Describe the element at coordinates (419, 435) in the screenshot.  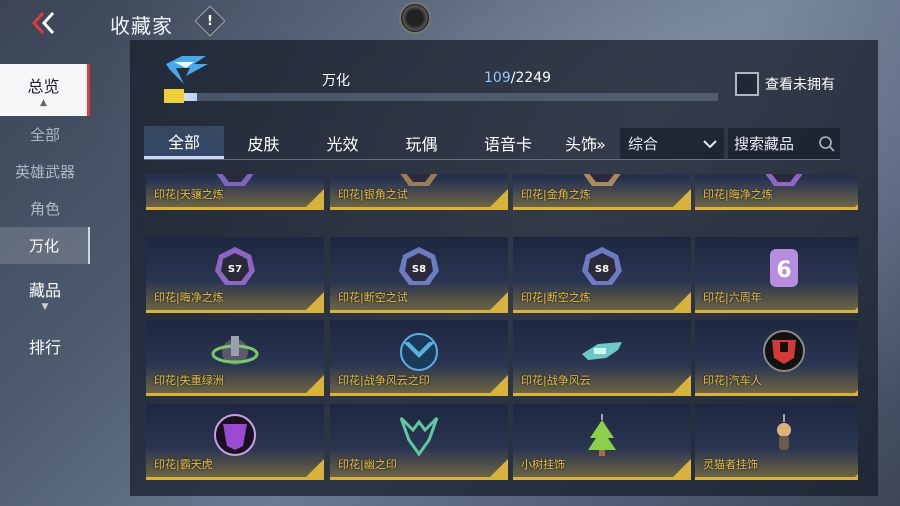
I see `horned-crest-icon` at that location.